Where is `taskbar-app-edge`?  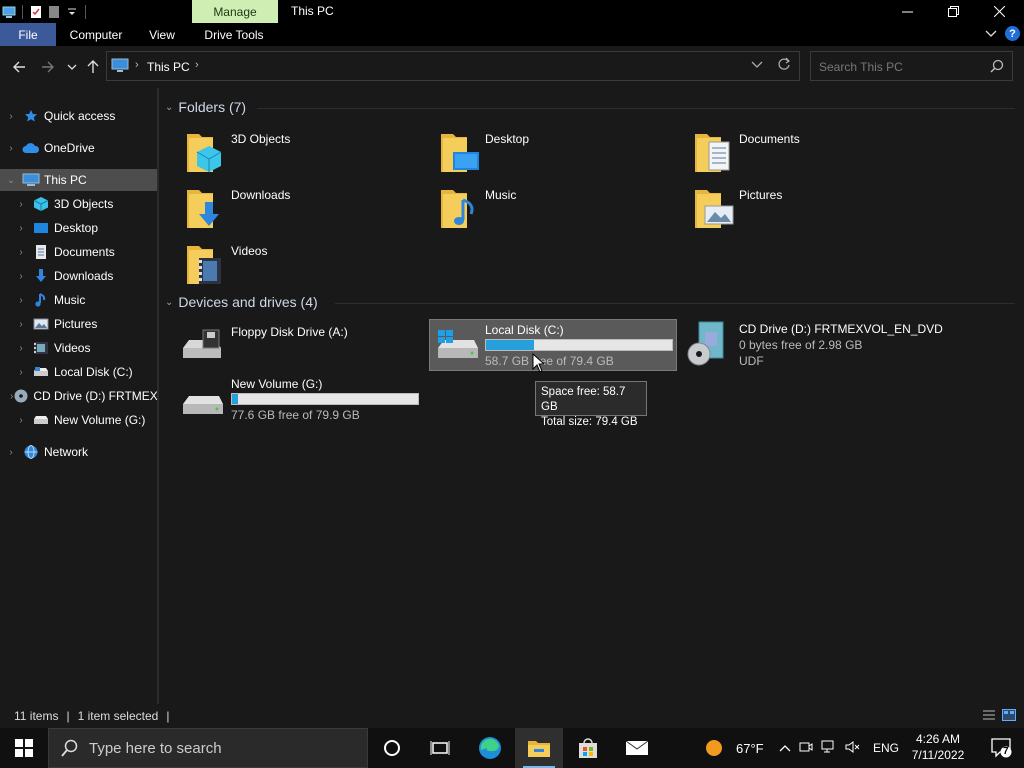 taskbar-app-edge is located at coordinates (490, 748).